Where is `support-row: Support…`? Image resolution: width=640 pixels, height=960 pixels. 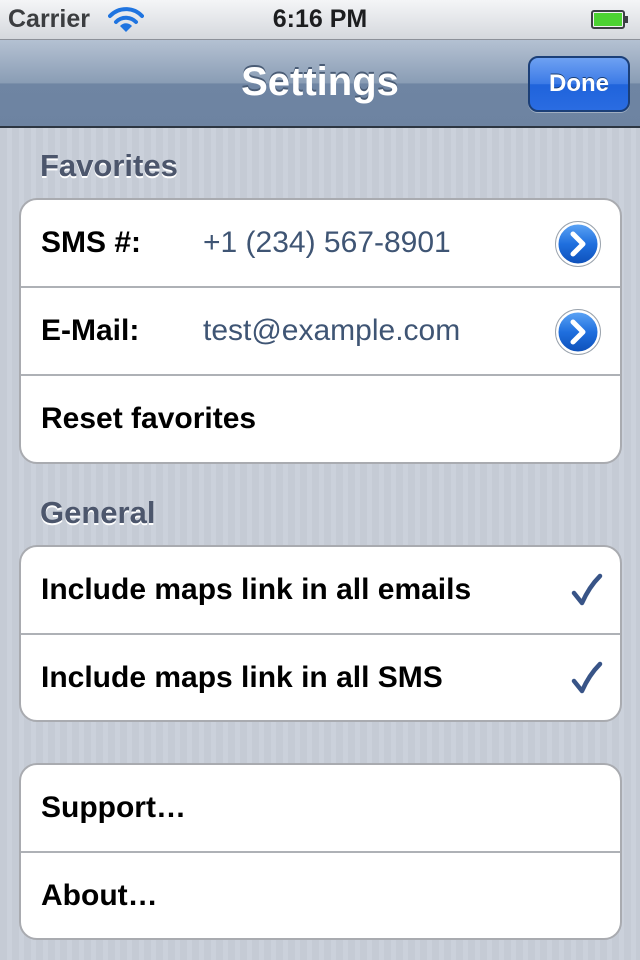
support-row: Support… is located at coordinates (320, 809).